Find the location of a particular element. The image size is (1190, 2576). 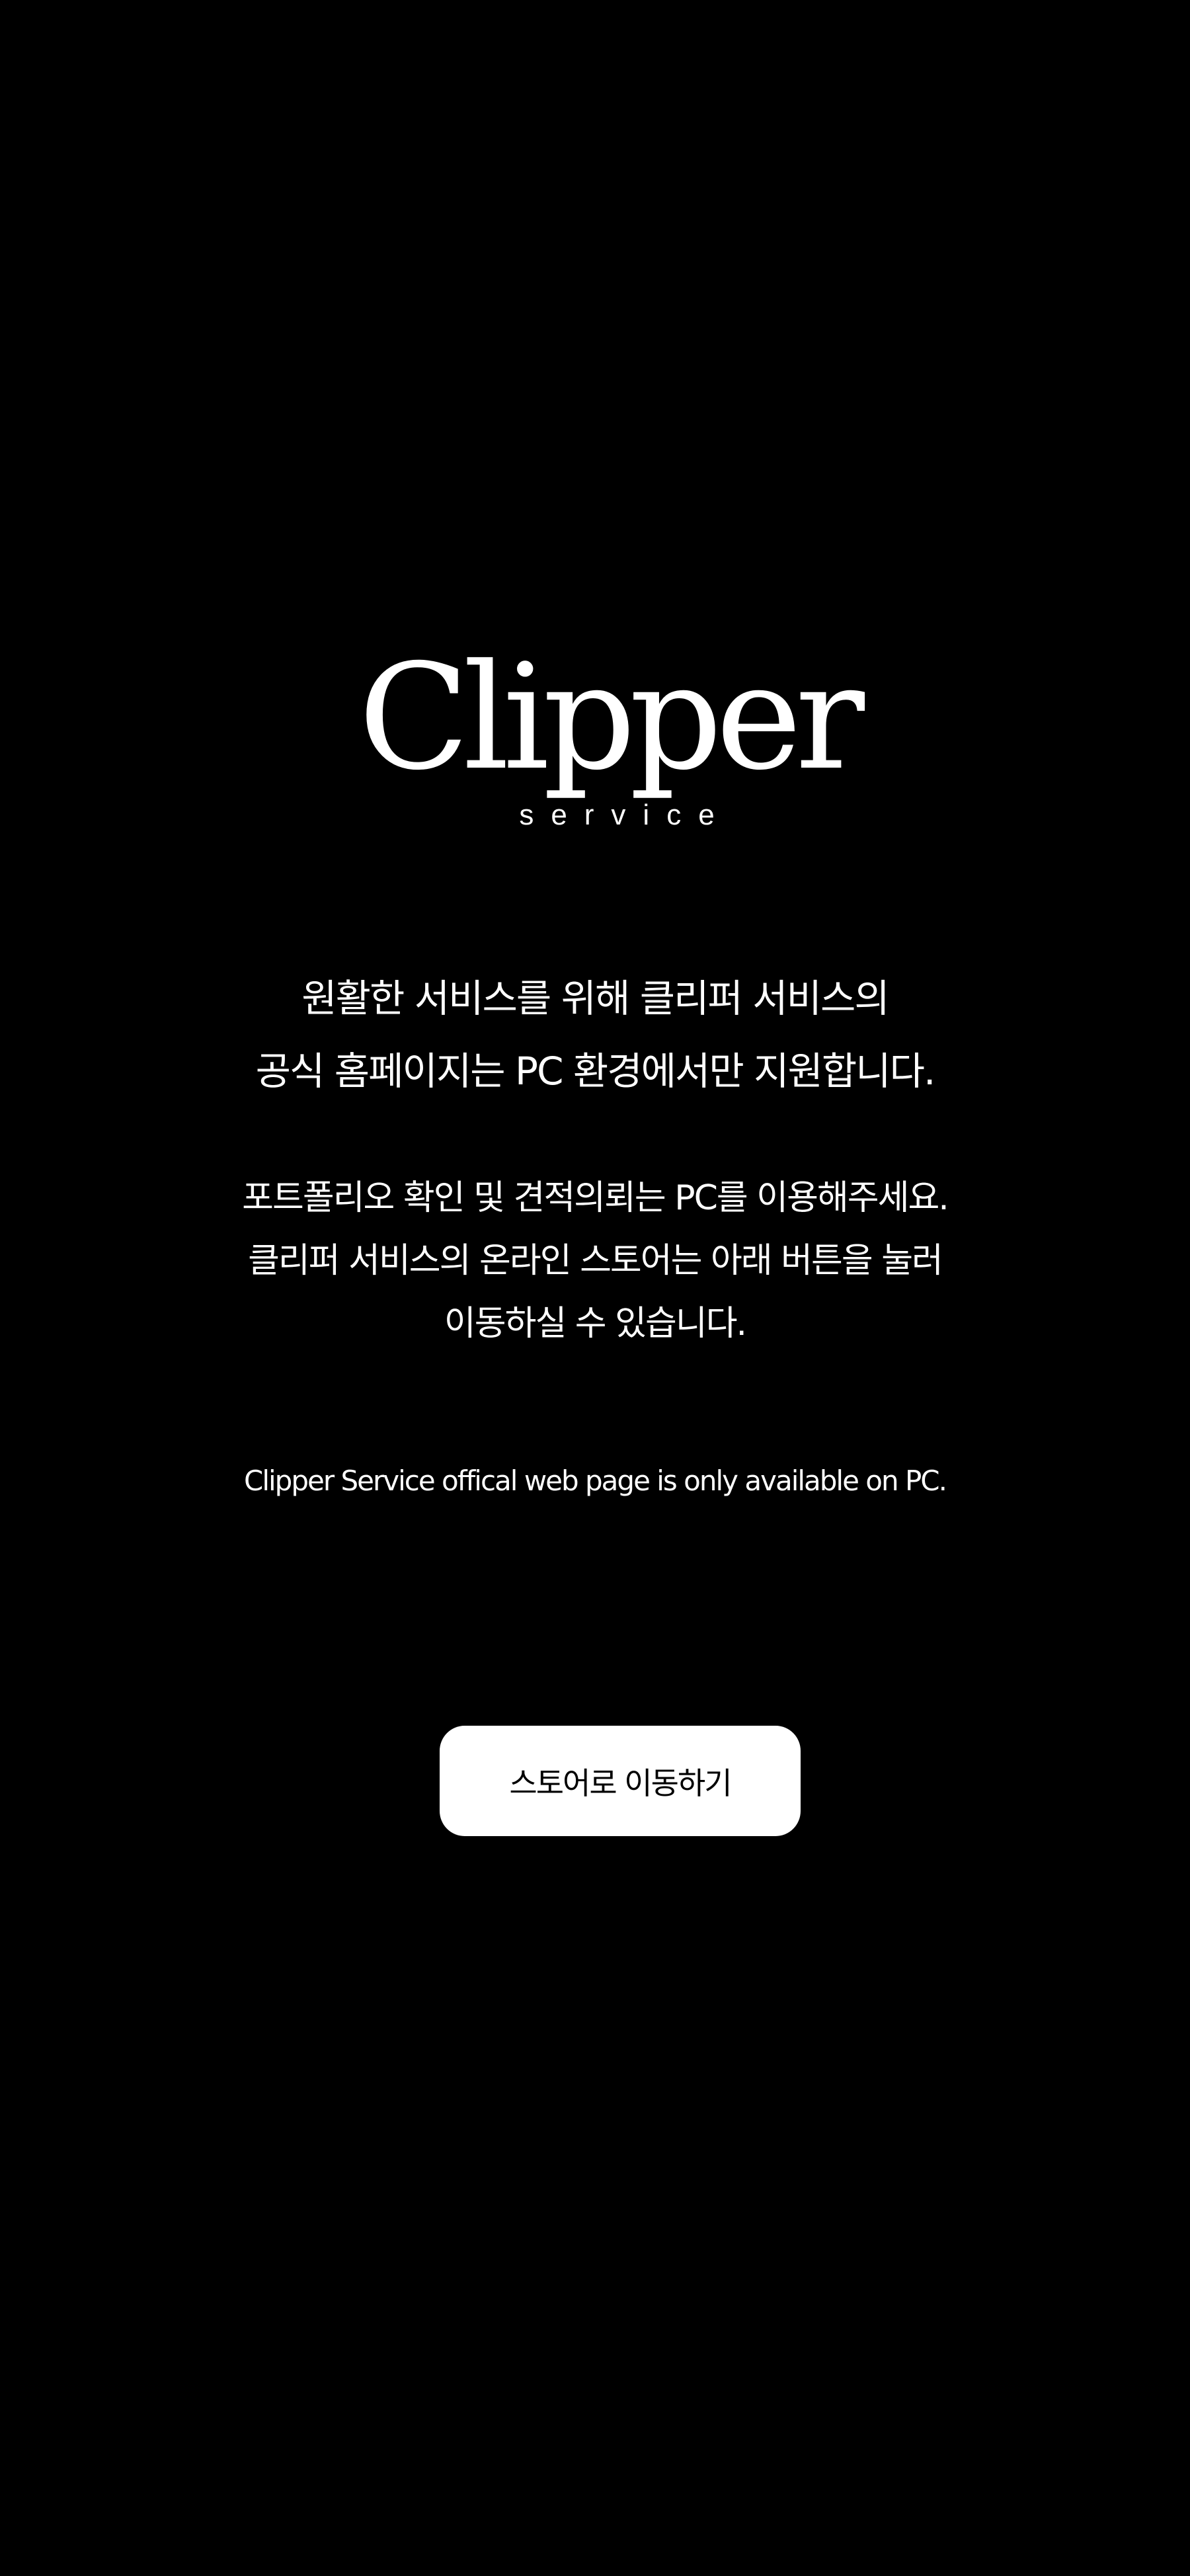

logo-wordmark: Clipper is located at coordinates (611, 718).